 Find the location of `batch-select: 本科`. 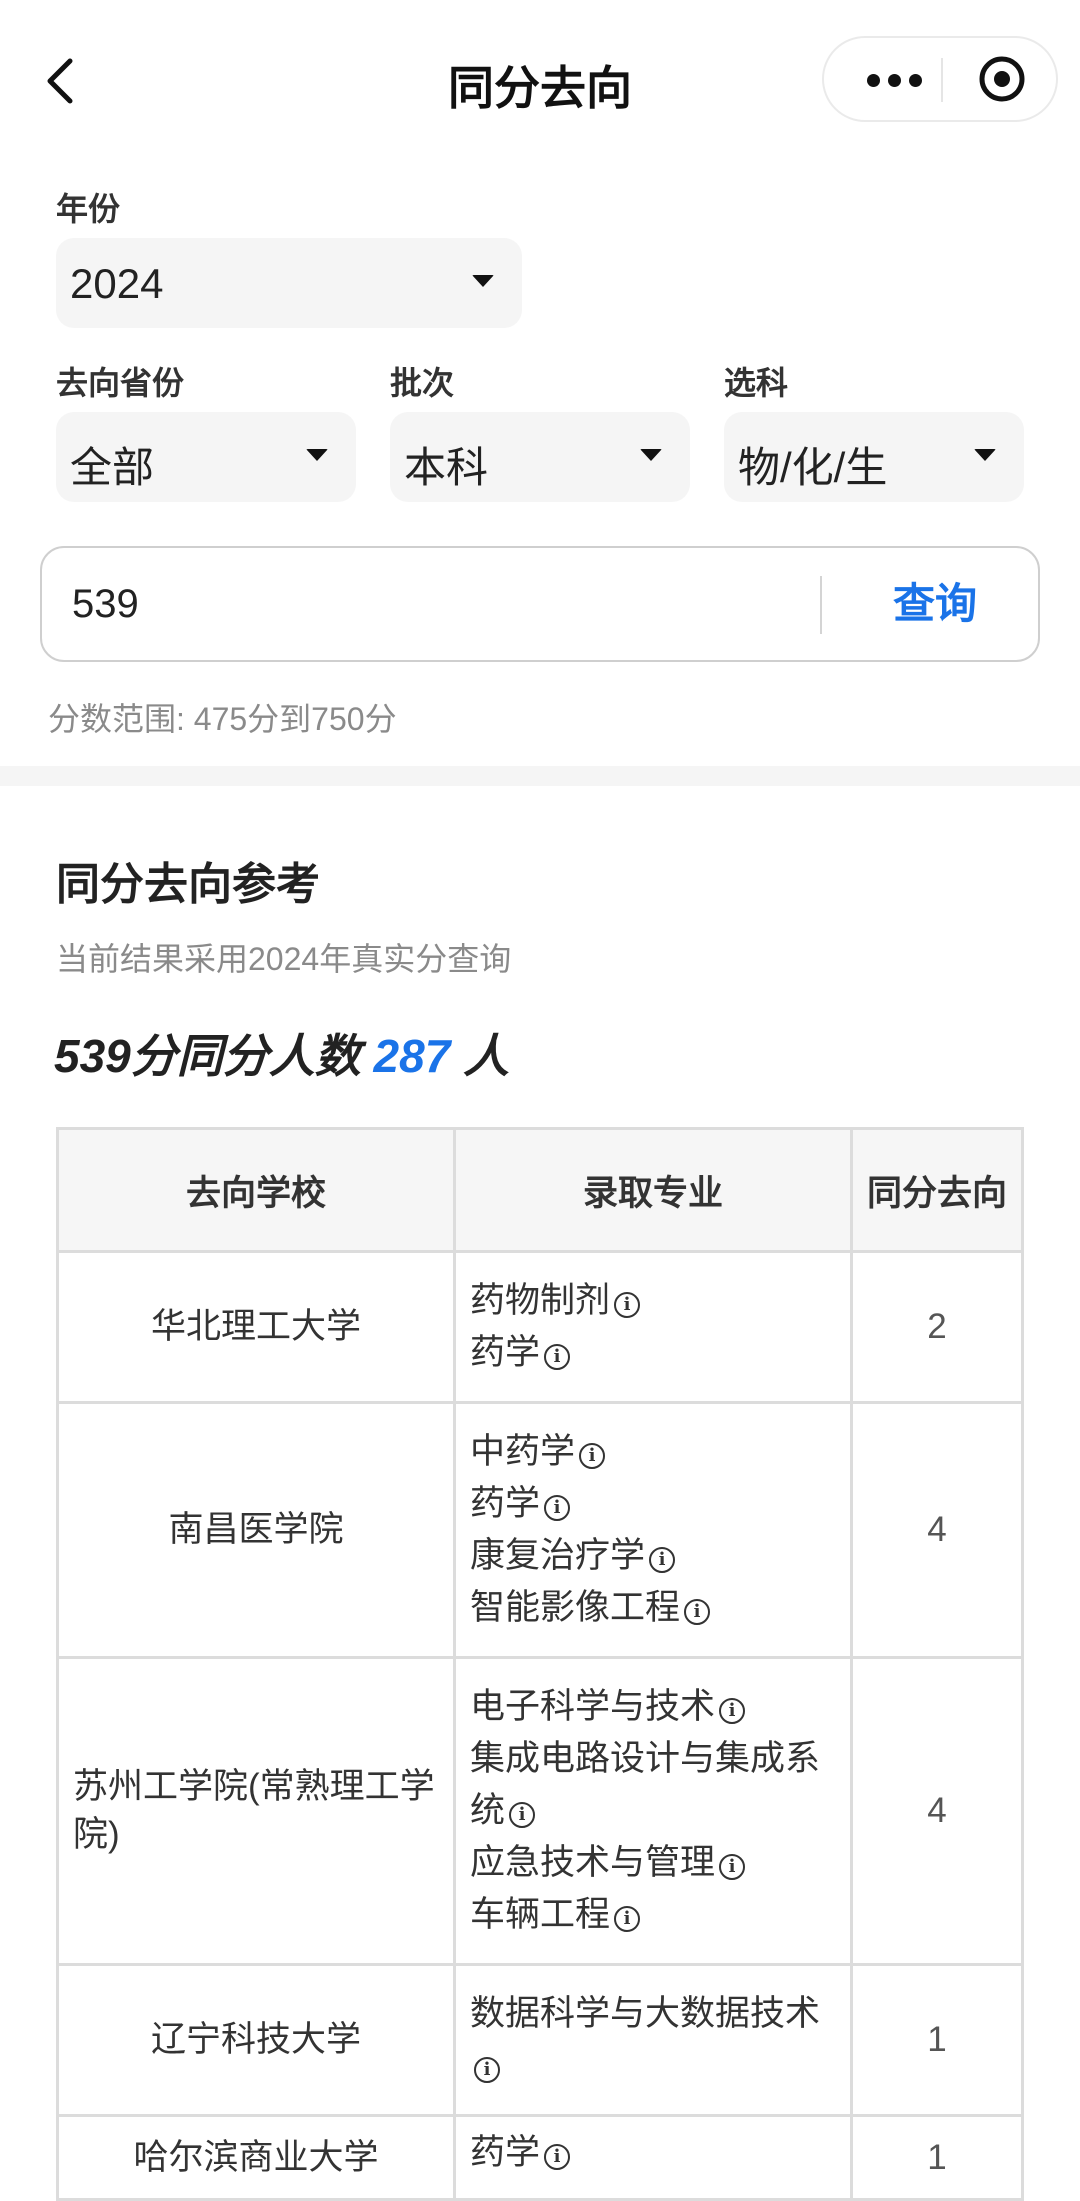

batch-select: 本科 is located at coordinates (540, 457).